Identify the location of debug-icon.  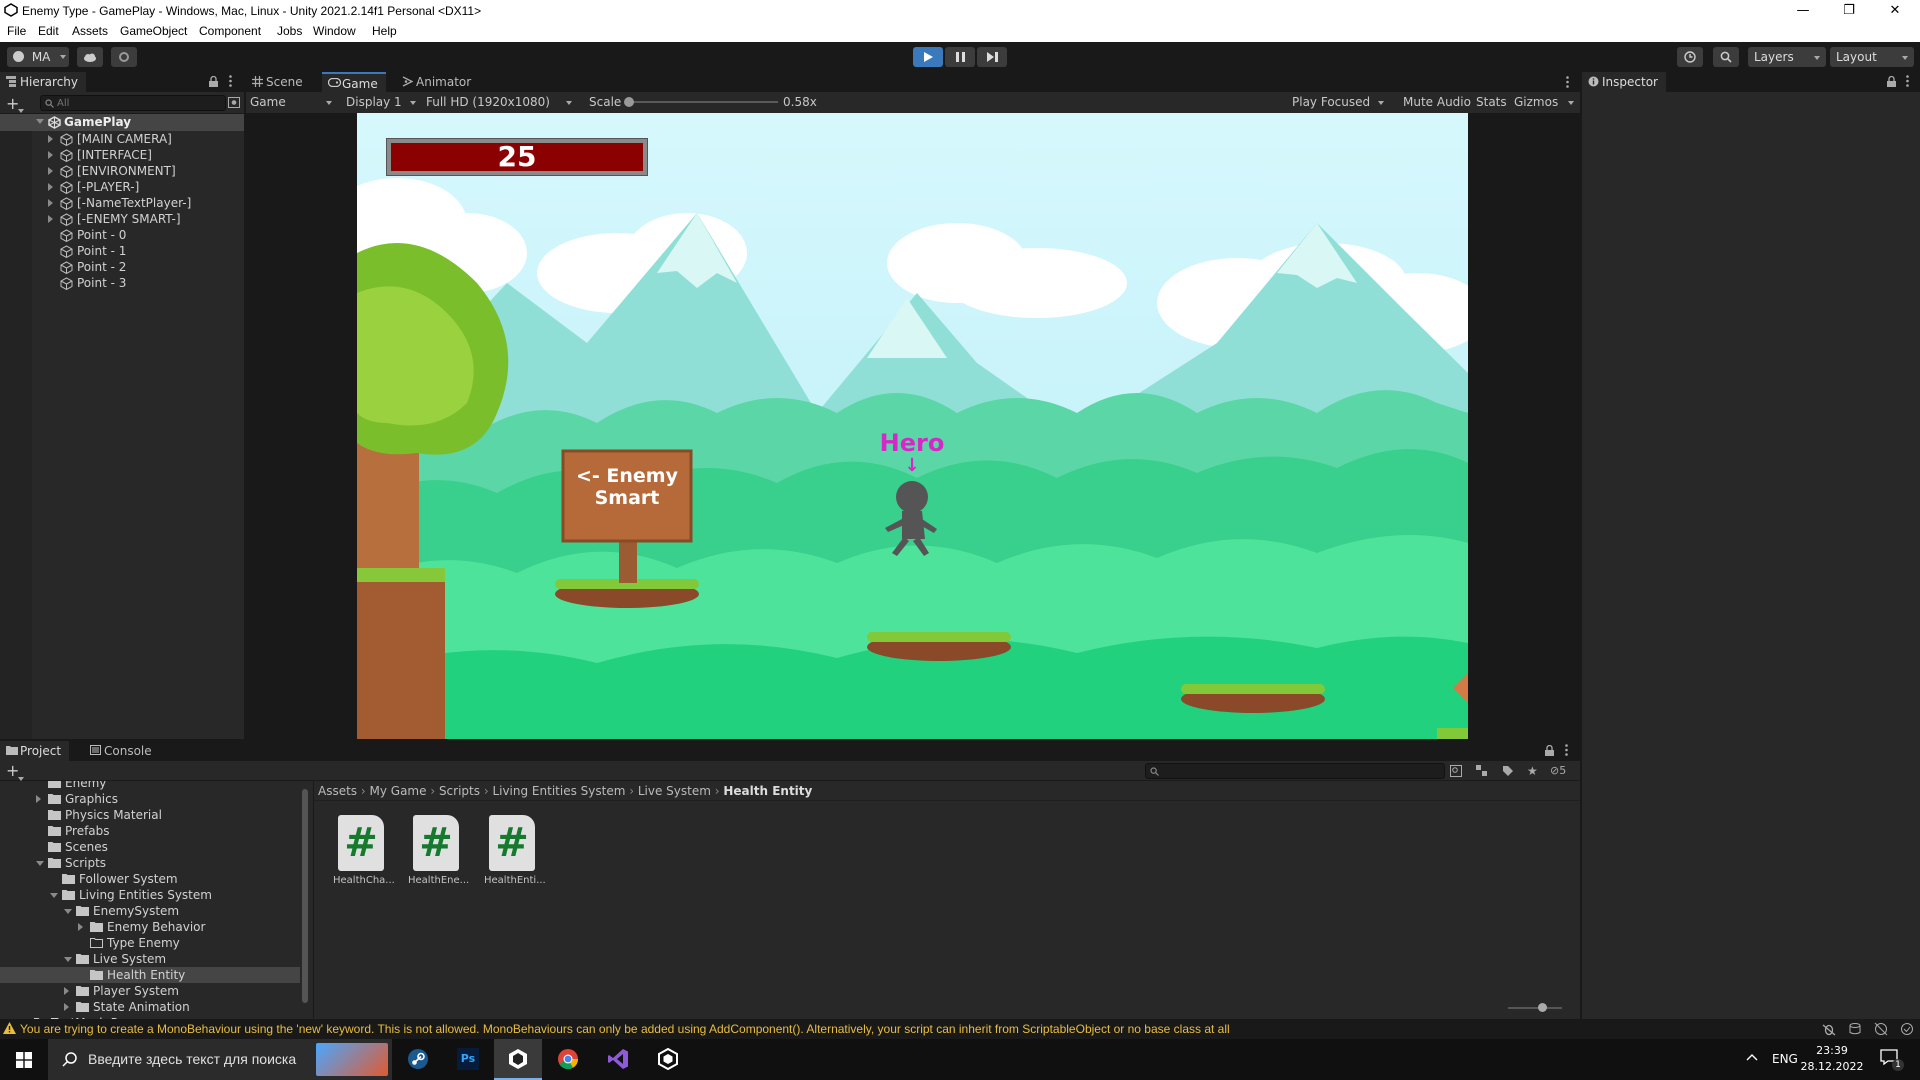
(1829, 1029).